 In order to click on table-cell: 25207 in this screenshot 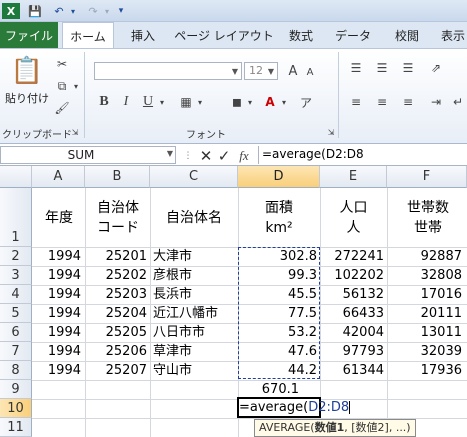, I will do `click(116, 371)`.